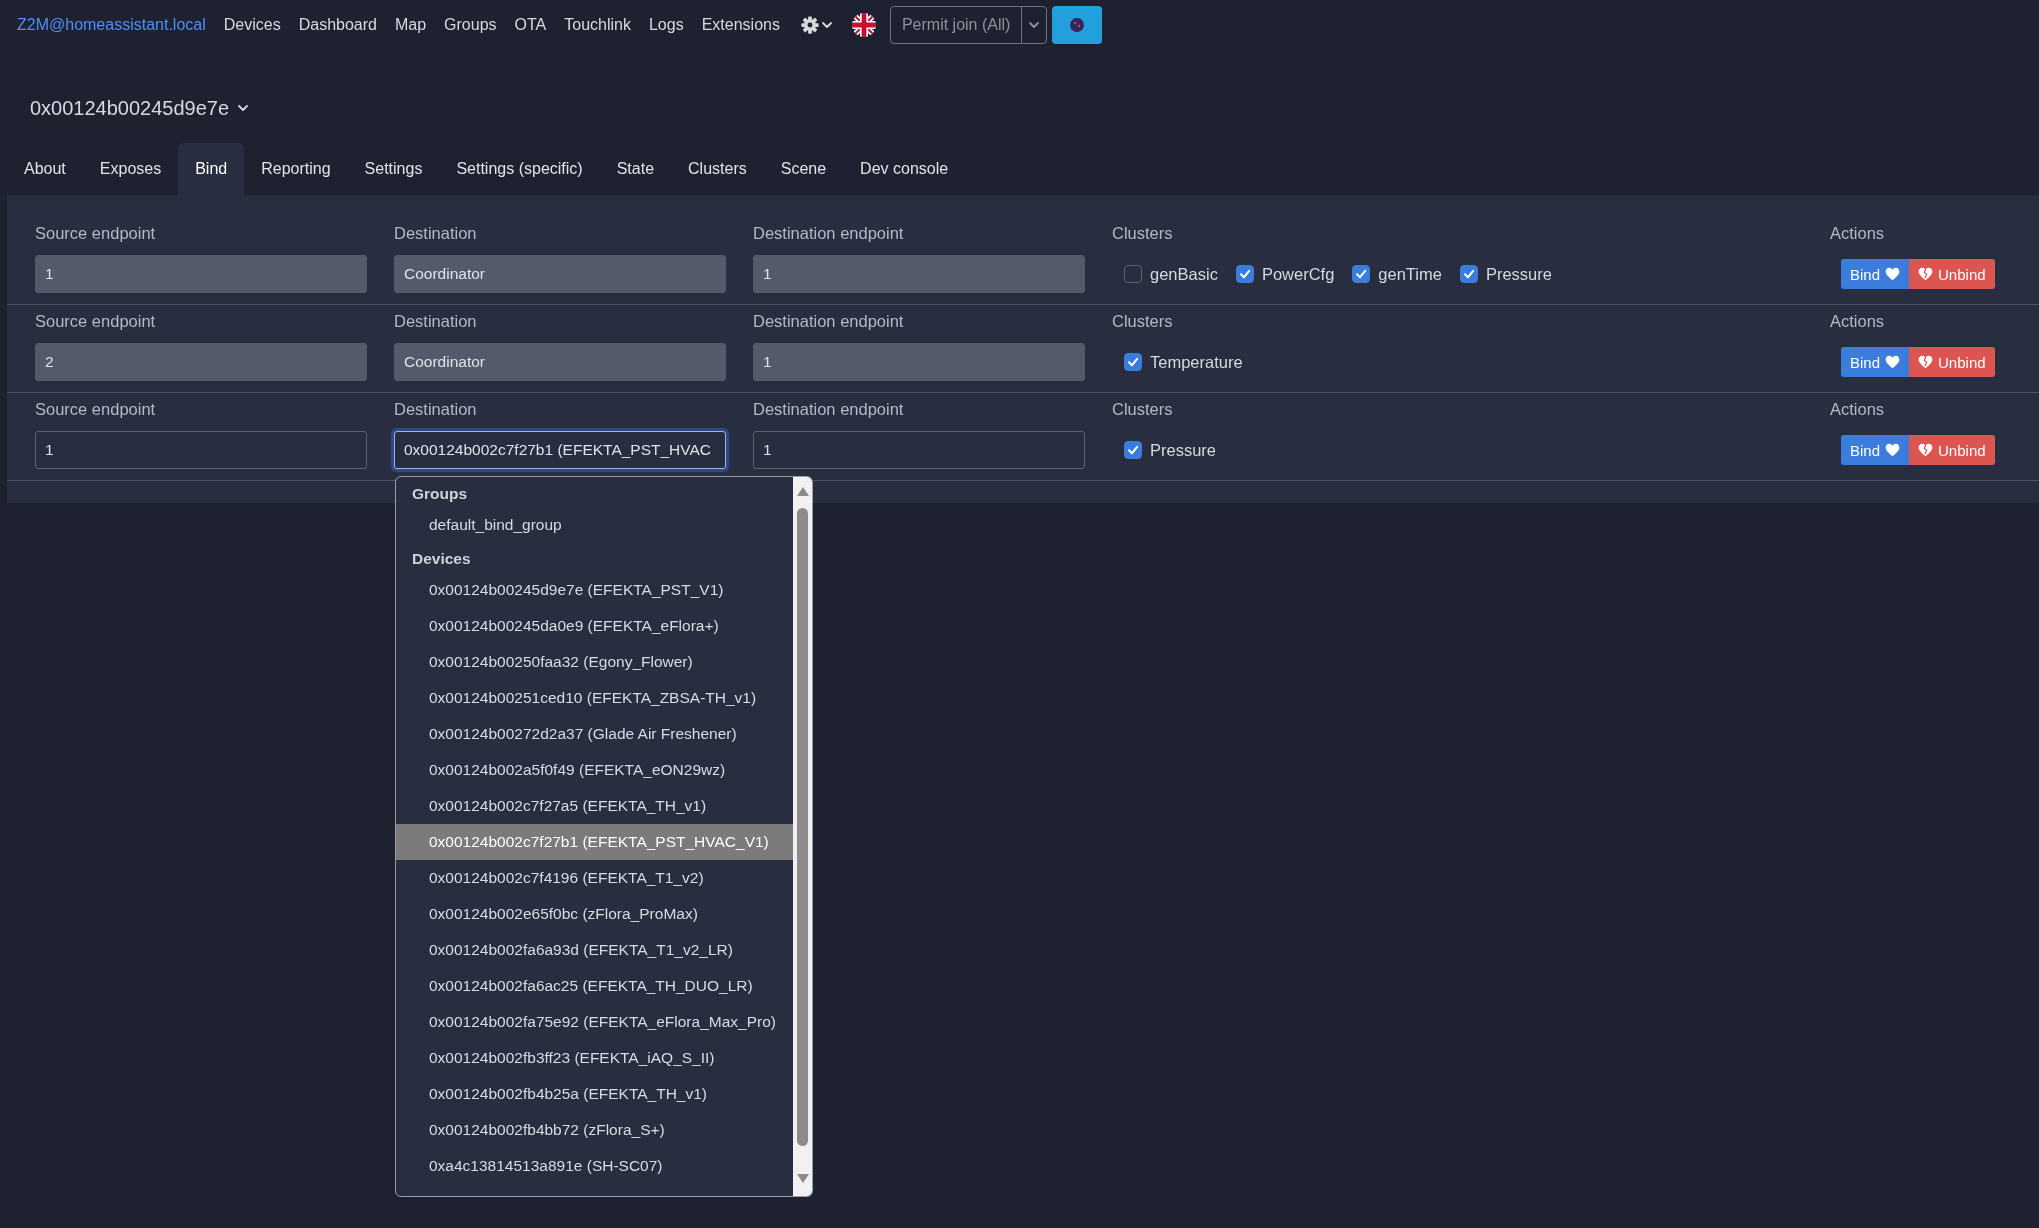  I want to click on dropdown-option: 0x00124b00251ced10 (EFEKTA_ZBSA-TH_v1), so click(594, 698).